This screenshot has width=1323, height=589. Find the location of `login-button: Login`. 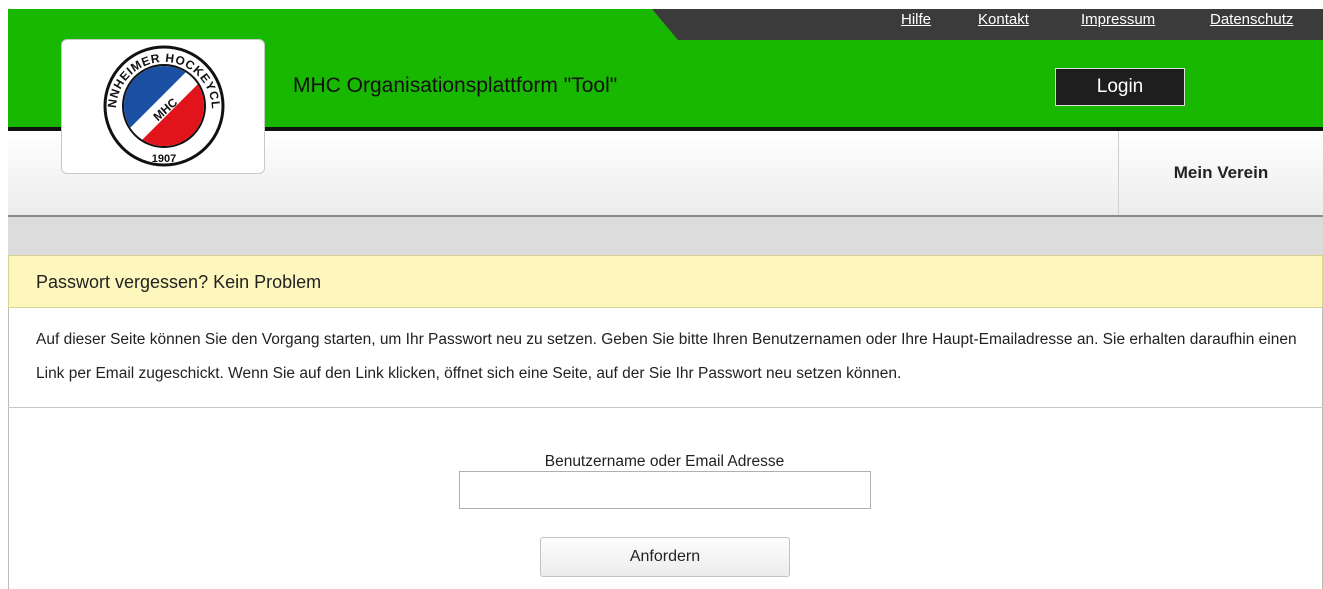

login-button: Login is located at coordinates (1120, 87).